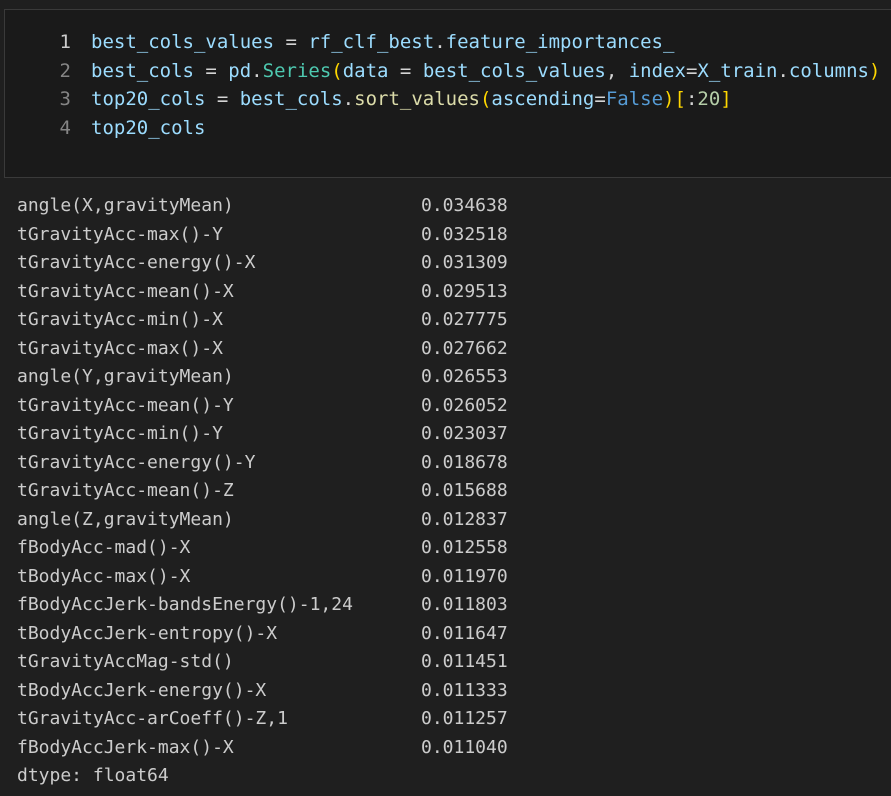 This screenshot has height=796, width=891. I want to click on code-token: index, so click(657, 70).